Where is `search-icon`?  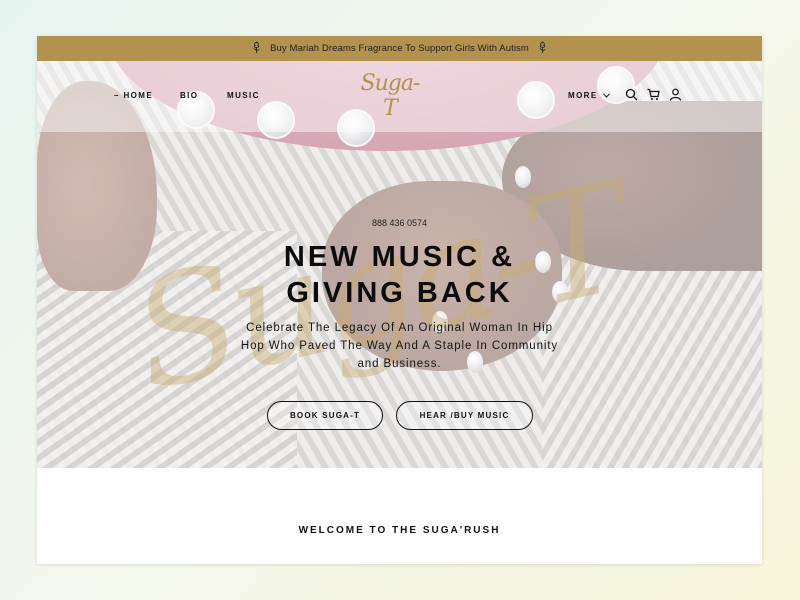 search-icon is located at coordinates (632, 95).